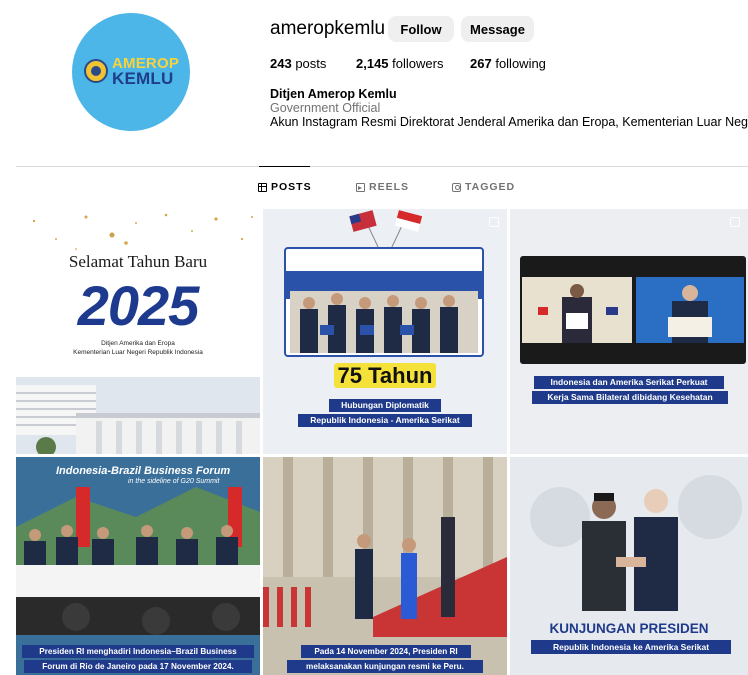 Image resolution: width=748 pixels, height=675 pixels. I want to click on stat-followers: 2,145 followers, so click(399, 63).